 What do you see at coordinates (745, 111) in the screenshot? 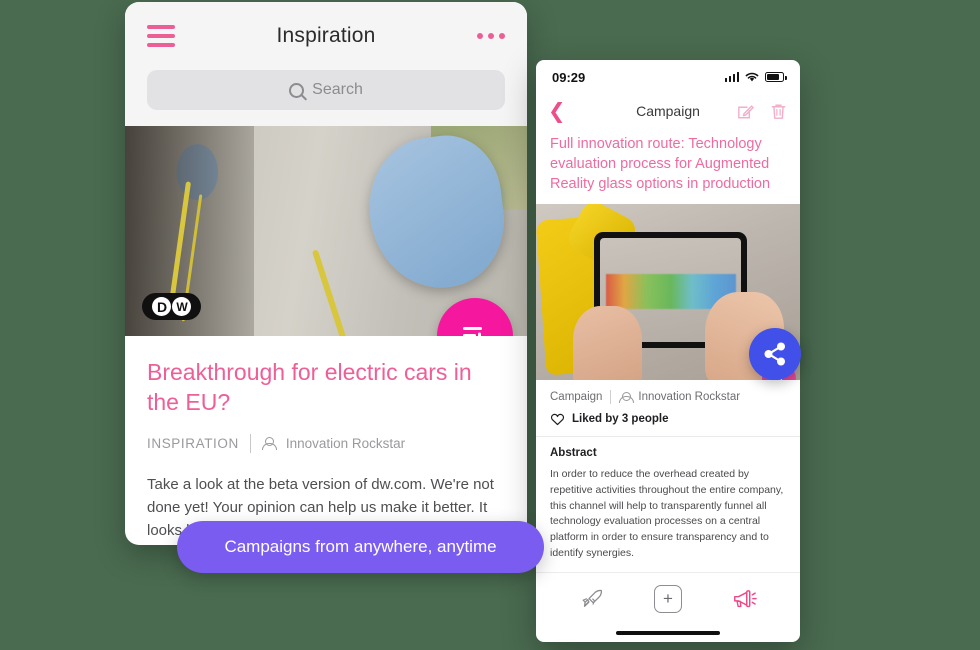
I see `edit-pencil-icon` at bounding box center [745, 111].